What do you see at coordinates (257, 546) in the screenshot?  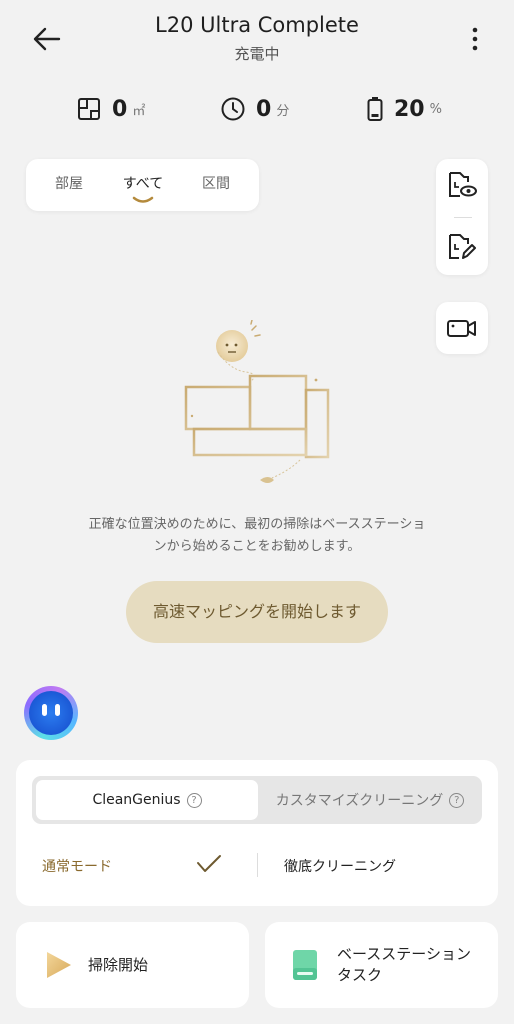 I see `map-hint-line-2: ンから始めることをお勧めします。` at bounding box center [257, 546].